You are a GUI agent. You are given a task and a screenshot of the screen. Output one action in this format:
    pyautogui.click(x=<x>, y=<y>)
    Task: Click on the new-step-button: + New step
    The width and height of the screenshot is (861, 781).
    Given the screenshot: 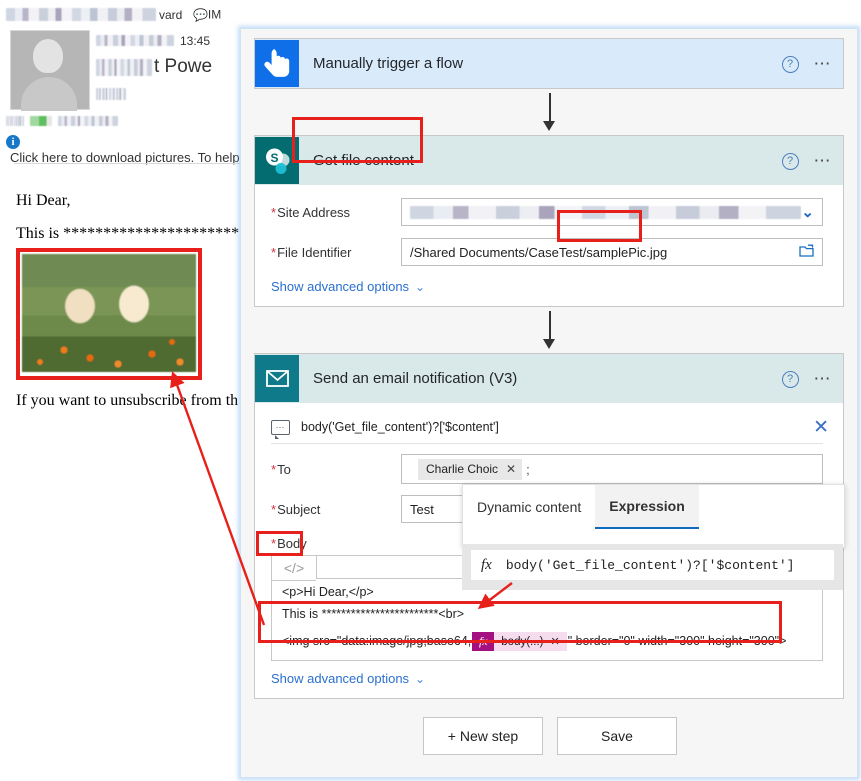 What is the action you would take?
    pyautogui.click(x=483, y=736)
    